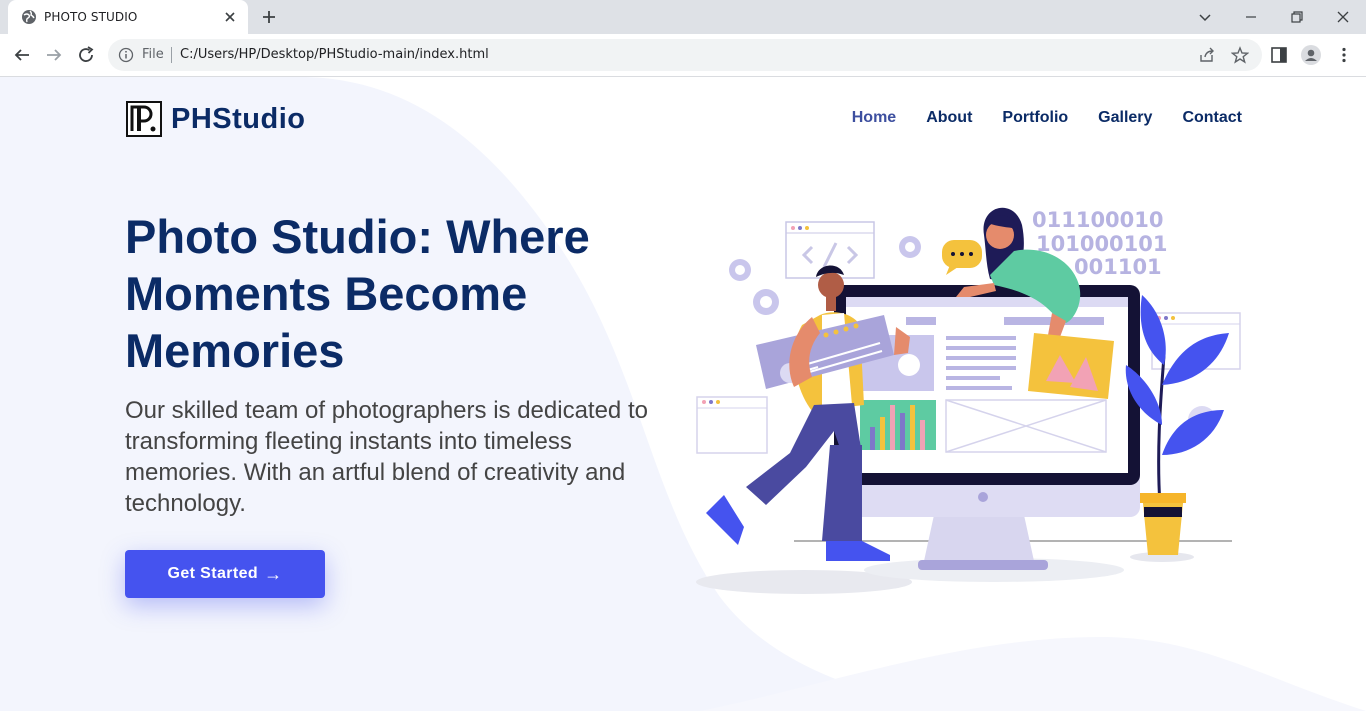 The height and width of the screenshot is (711, 1366). What do you see at coordinates (86, 55) in the screenshot?
I see `reload-icon` at bounding box center [86, 55].